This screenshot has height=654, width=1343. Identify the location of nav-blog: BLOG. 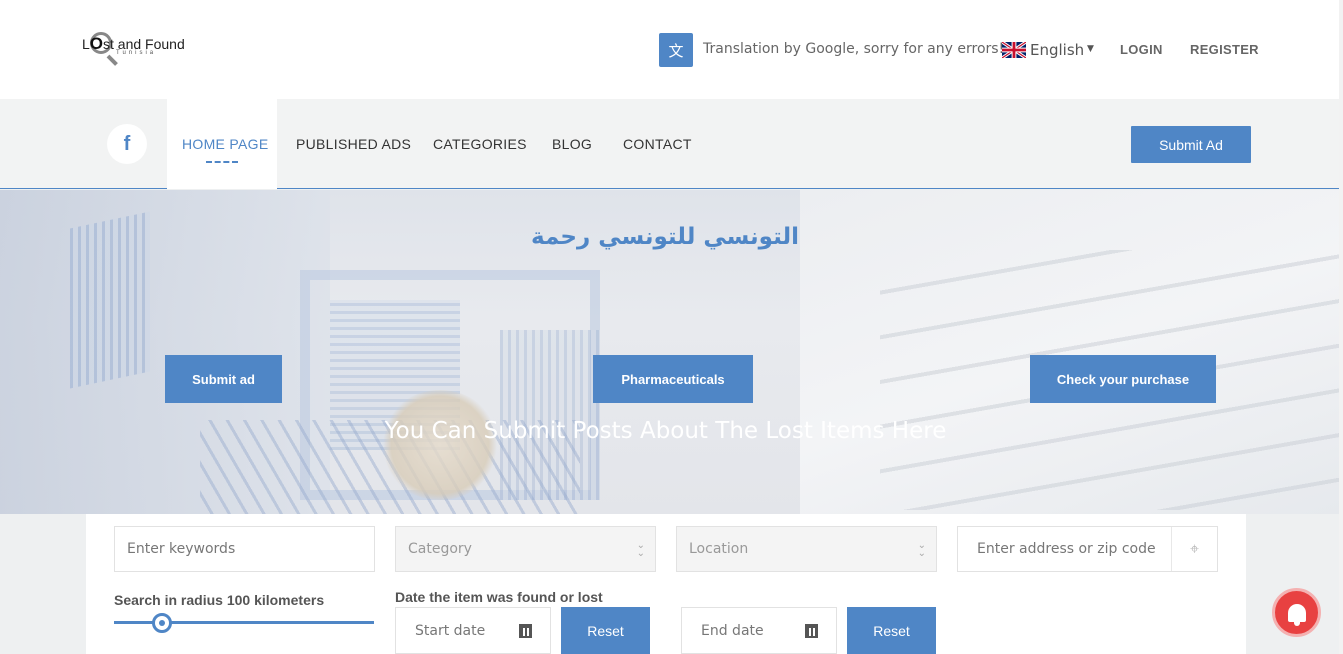
(572, 144).